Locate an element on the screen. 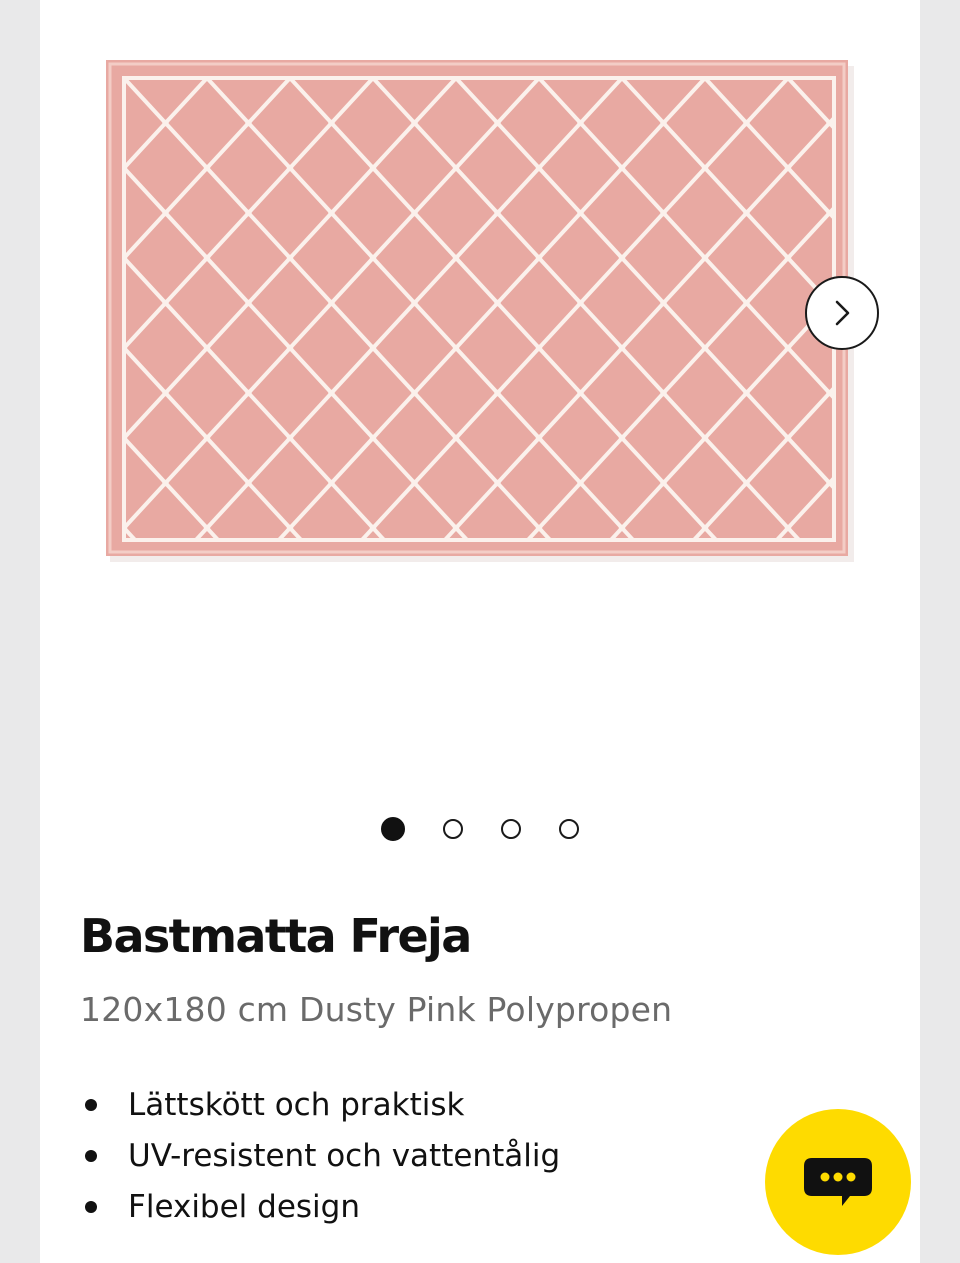 This screenshot has width=960, height=1263. next-image-button is located at coordinates (842, 313).